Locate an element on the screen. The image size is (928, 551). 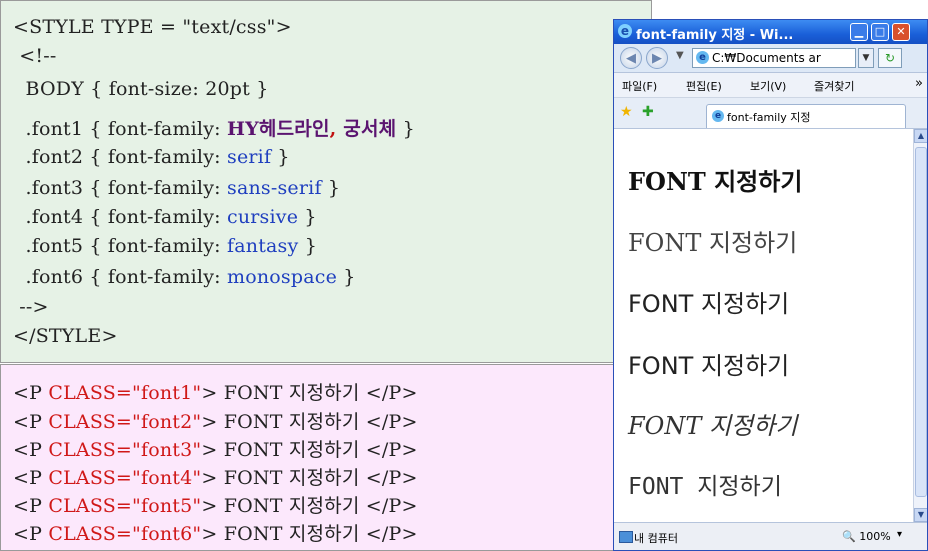
code-comment-open: <!-- is located at coordinates (35, 56).